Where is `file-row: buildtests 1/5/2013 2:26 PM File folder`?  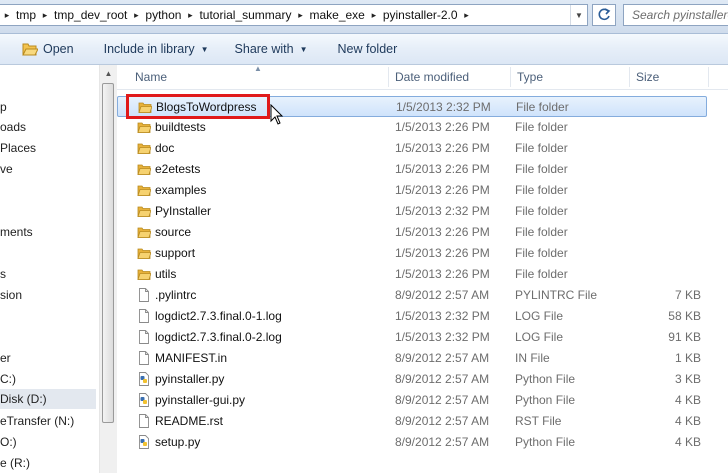 file-row: buildtests 1/5/2013 2:26 PM File folder is located at coordinates (412, 127).